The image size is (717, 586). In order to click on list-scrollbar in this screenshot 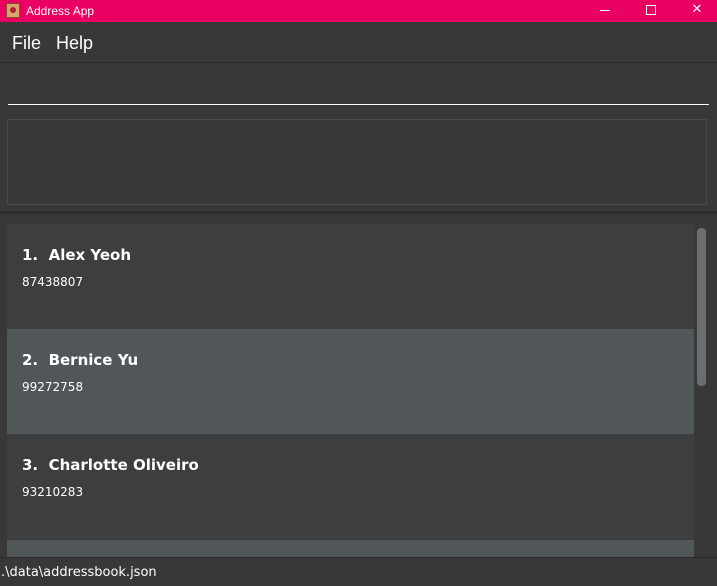, I will do `click(702, 389)`.